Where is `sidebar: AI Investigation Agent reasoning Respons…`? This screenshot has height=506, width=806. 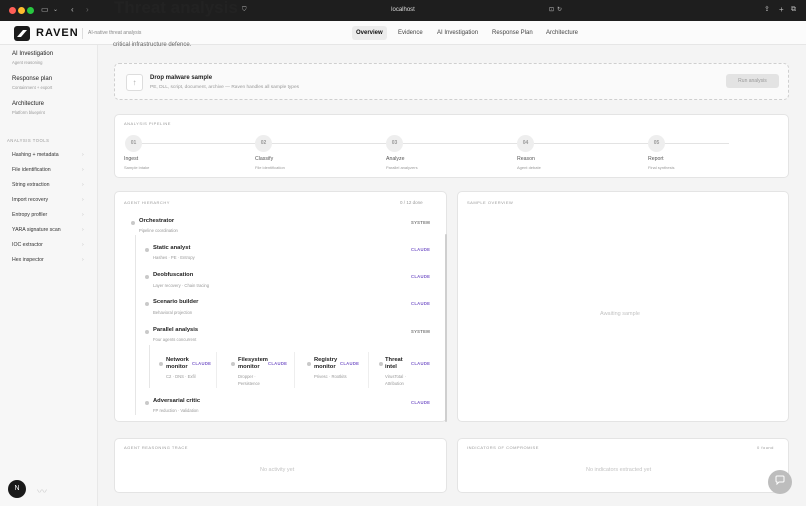
sidebar: AI Investigation Agent reasoning Respons… is located at coordinates (49, 275).